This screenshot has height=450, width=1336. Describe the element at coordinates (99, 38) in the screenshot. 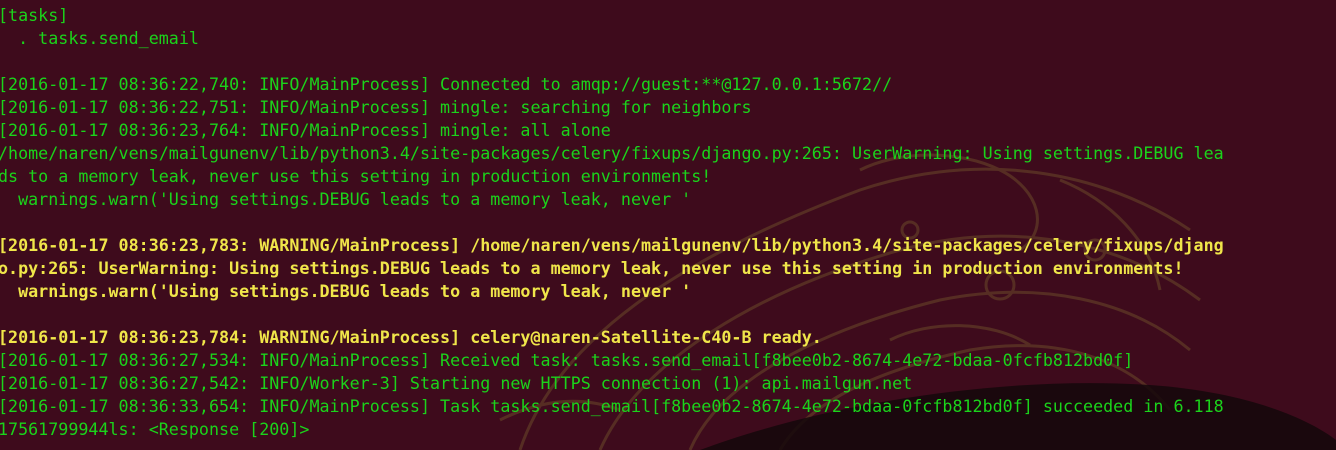

I see `terminal-line: . tasks.send_email` at that location.